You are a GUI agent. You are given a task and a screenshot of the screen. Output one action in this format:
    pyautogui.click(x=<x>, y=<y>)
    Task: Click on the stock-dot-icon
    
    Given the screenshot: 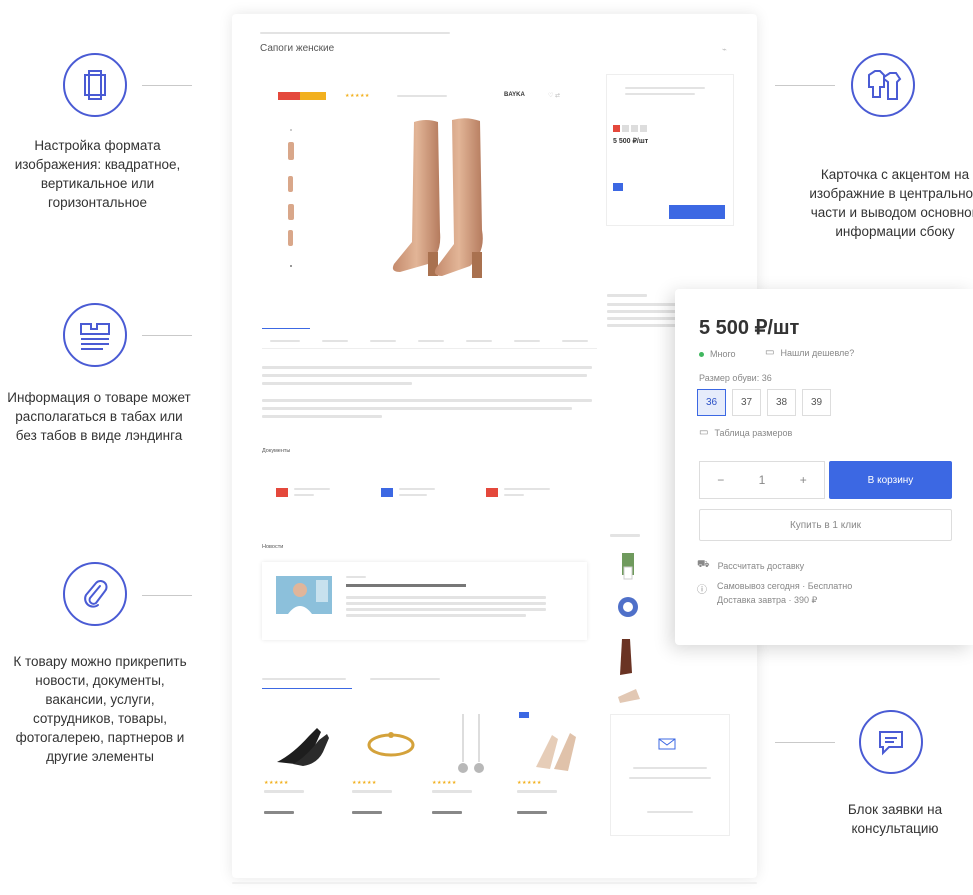 What is the action you would take?
    pyautogui.click(x=701, y=354)
    